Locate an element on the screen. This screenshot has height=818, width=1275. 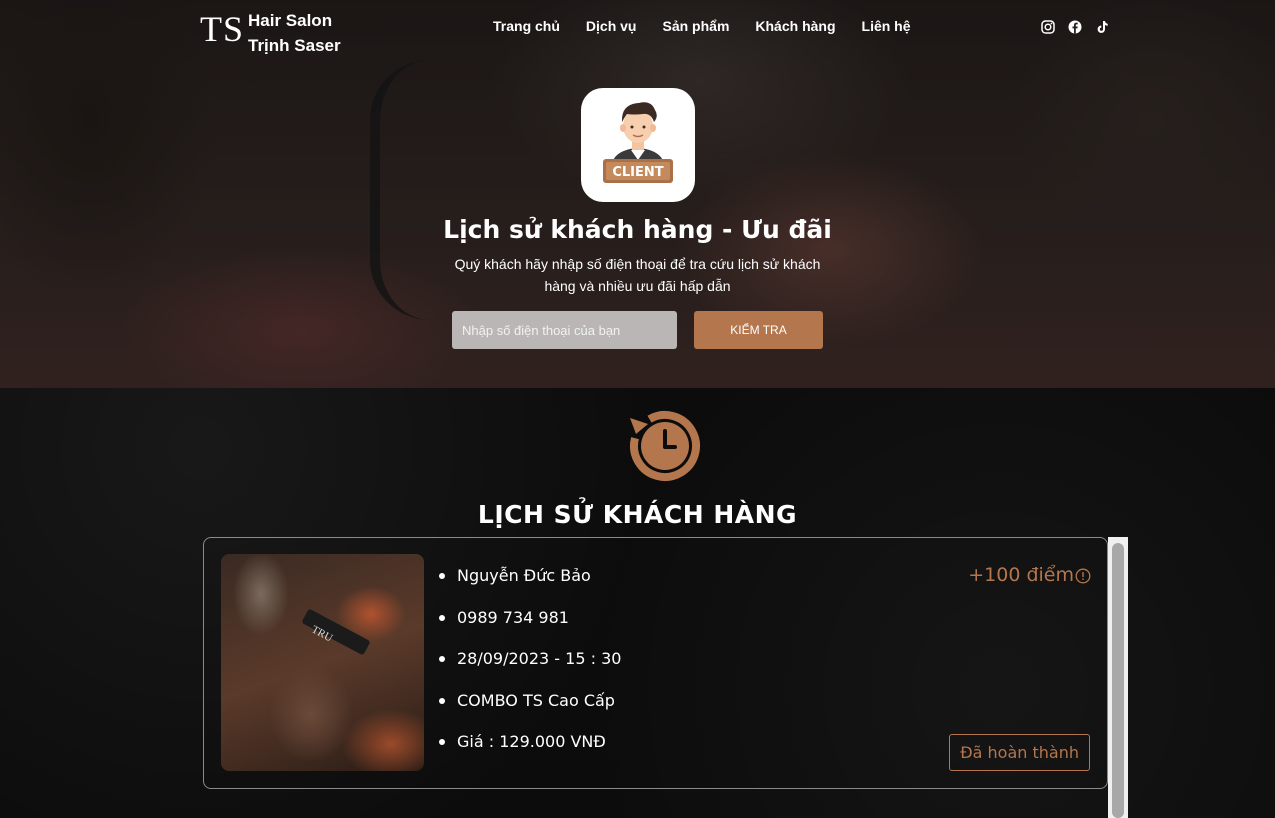
logo-line-2: Trịnh Saser is located at coordinates (294, 45).